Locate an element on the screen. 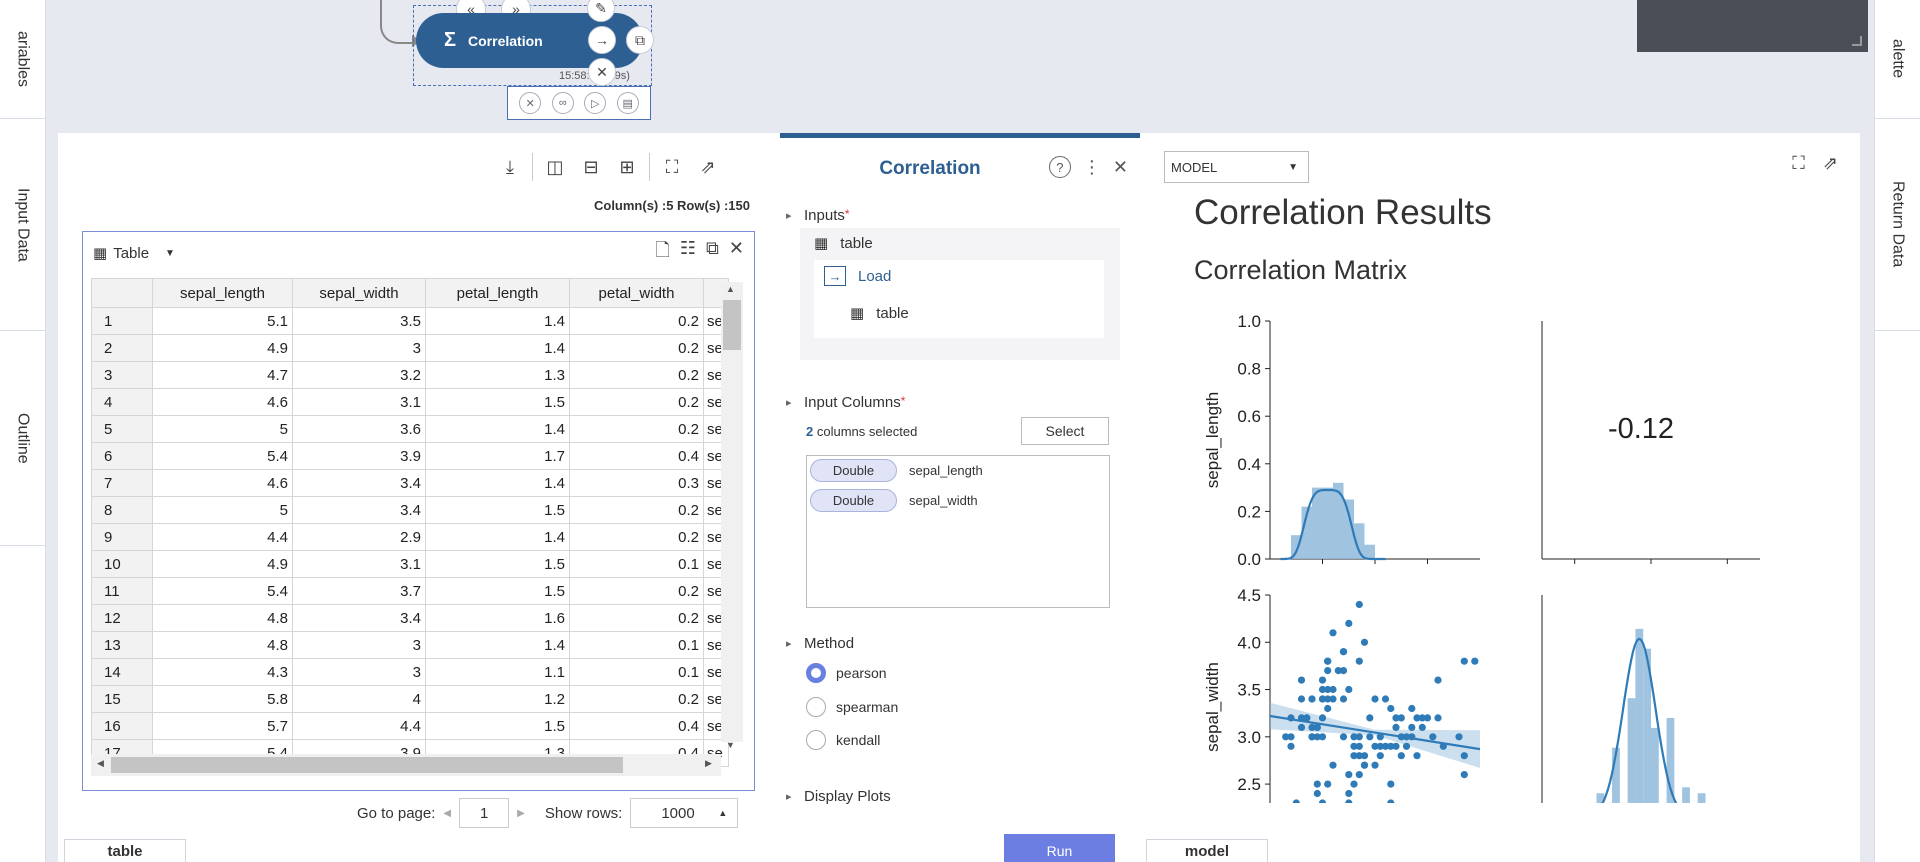  fullscreen-icon: ⛶ is located at coordinates (1798, 163).